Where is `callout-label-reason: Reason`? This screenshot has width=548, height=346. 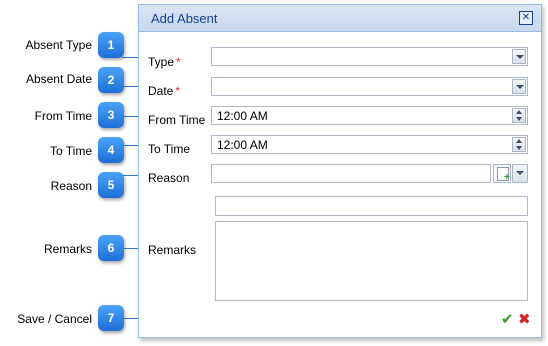 callout-label-reason: Reason is located at coordinates (71, 186).